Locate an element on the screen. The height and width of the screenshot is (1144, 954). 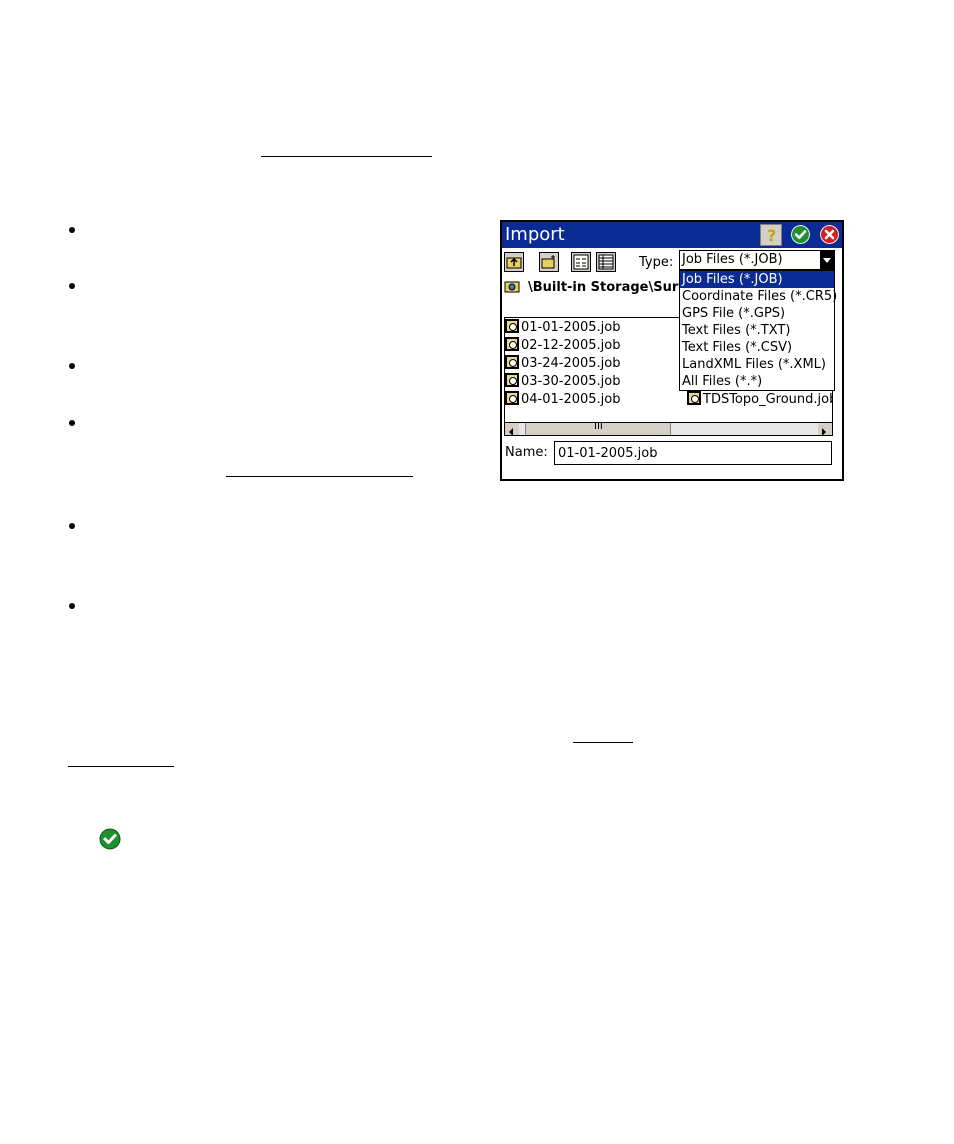
type-option-csv: Text Files (*.CSV) is located at coordinates (757, 347).